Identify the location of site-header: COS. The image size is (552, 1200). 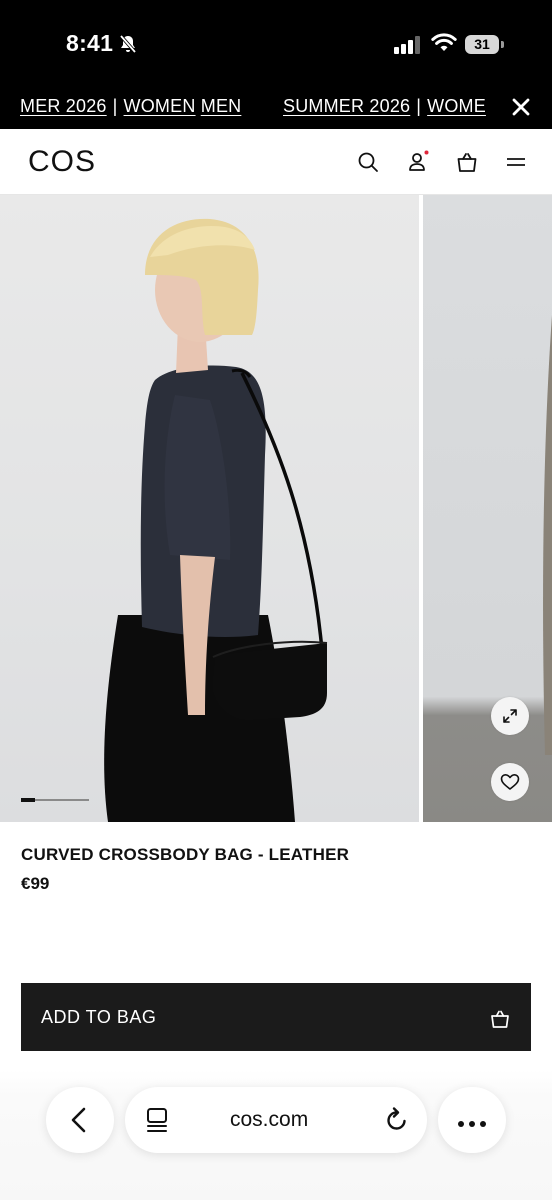
(276, 162).